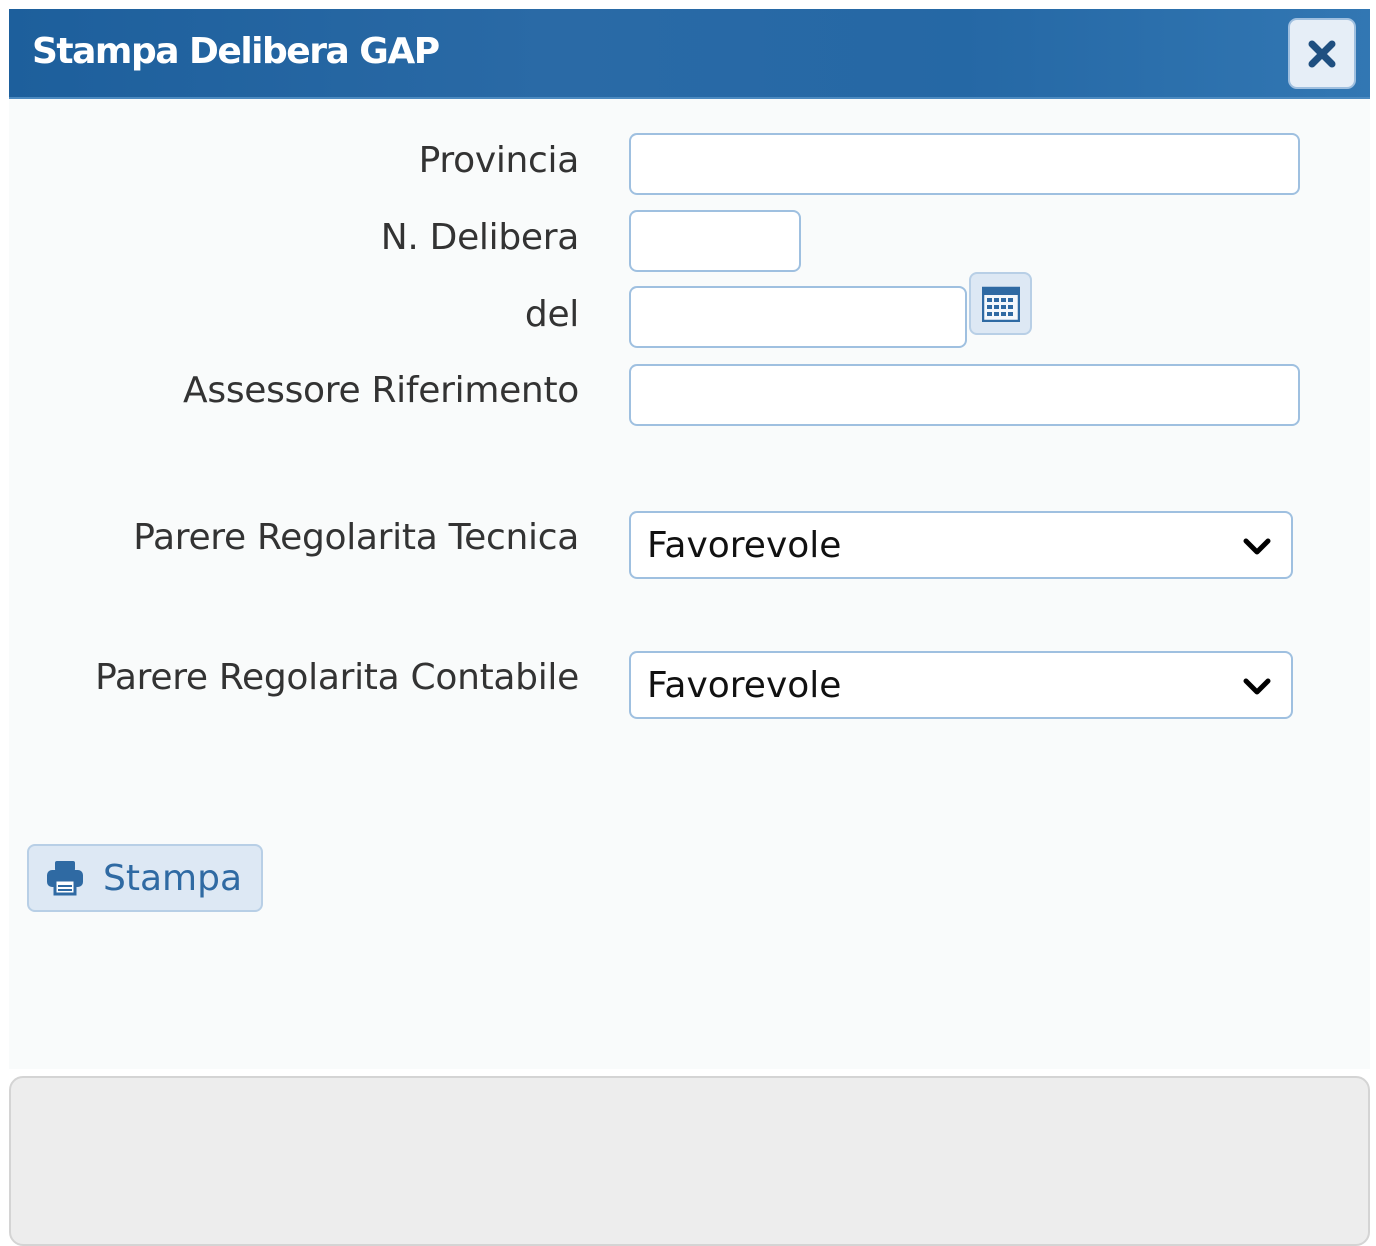 The height and width of the screenshot is (1246, 1376). What do you see at coordinates (551, 314) in the screenshot?
I see `del-label: del` at bounding box center [551, 314].